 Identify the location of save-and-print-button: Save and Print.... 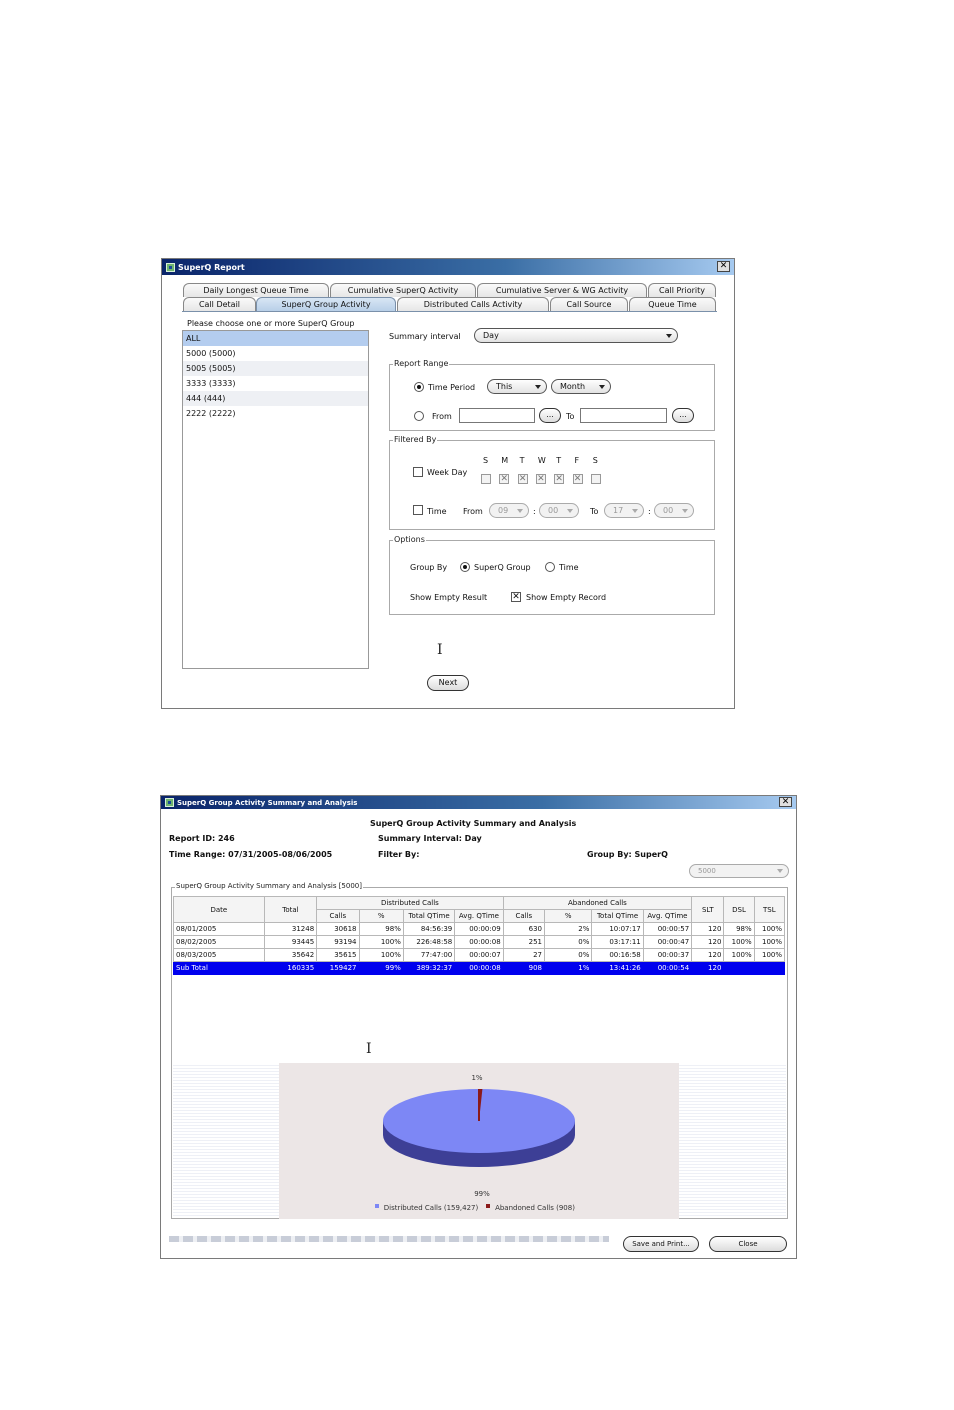
(661, 1244).